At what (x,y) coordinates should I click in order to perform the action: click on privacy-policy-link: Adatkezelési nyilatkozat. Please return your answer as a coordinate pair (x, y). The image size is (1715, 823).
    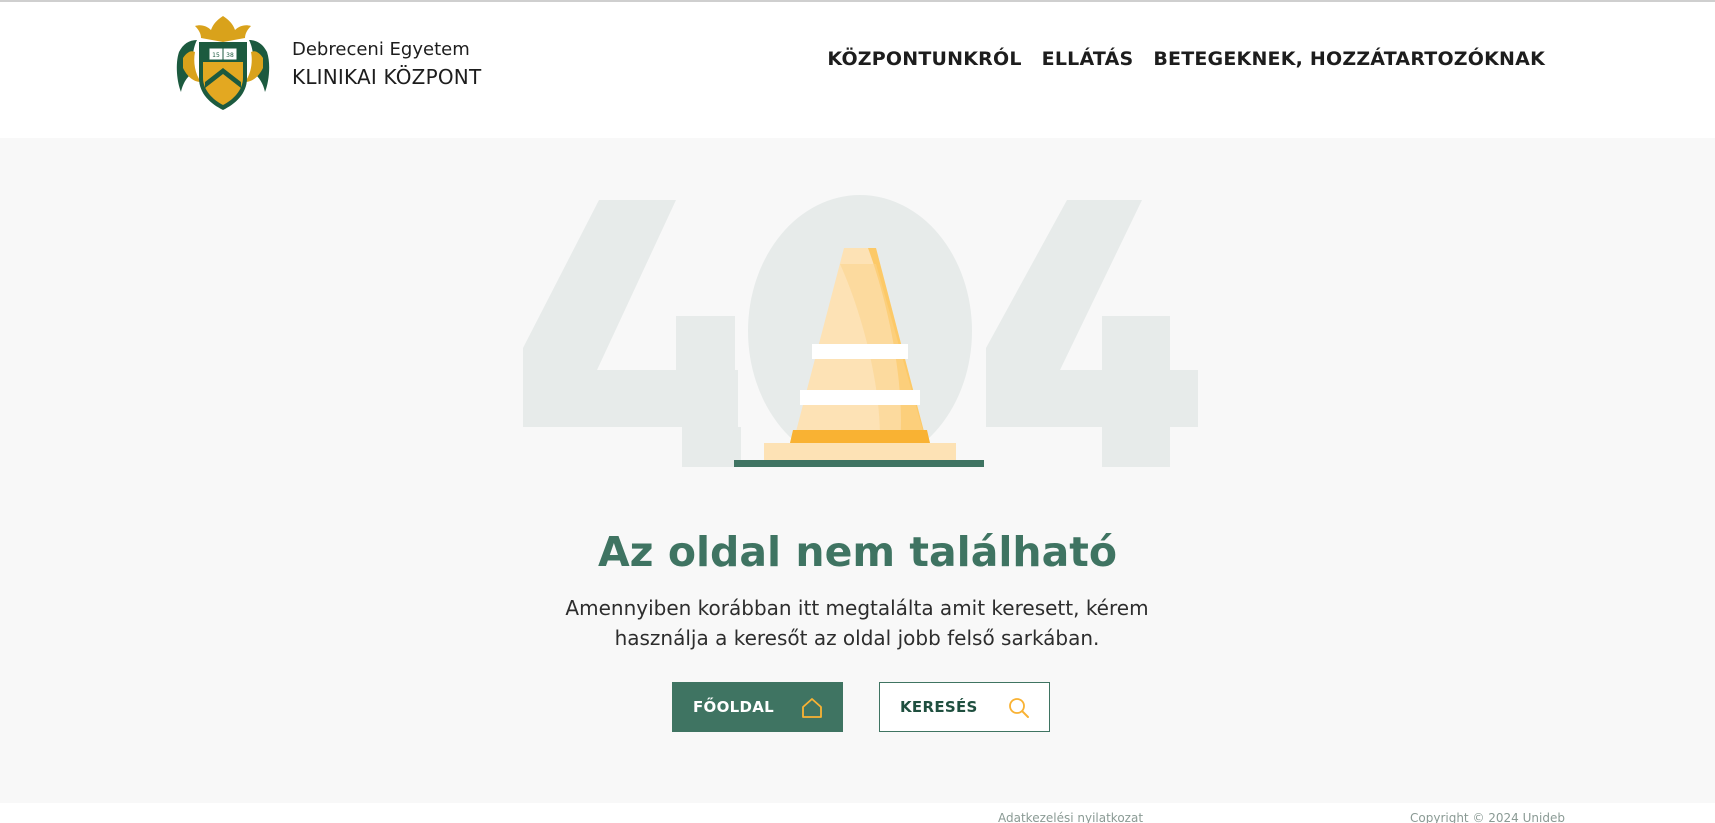
    Looking at the image, I should click on (1070, 817).